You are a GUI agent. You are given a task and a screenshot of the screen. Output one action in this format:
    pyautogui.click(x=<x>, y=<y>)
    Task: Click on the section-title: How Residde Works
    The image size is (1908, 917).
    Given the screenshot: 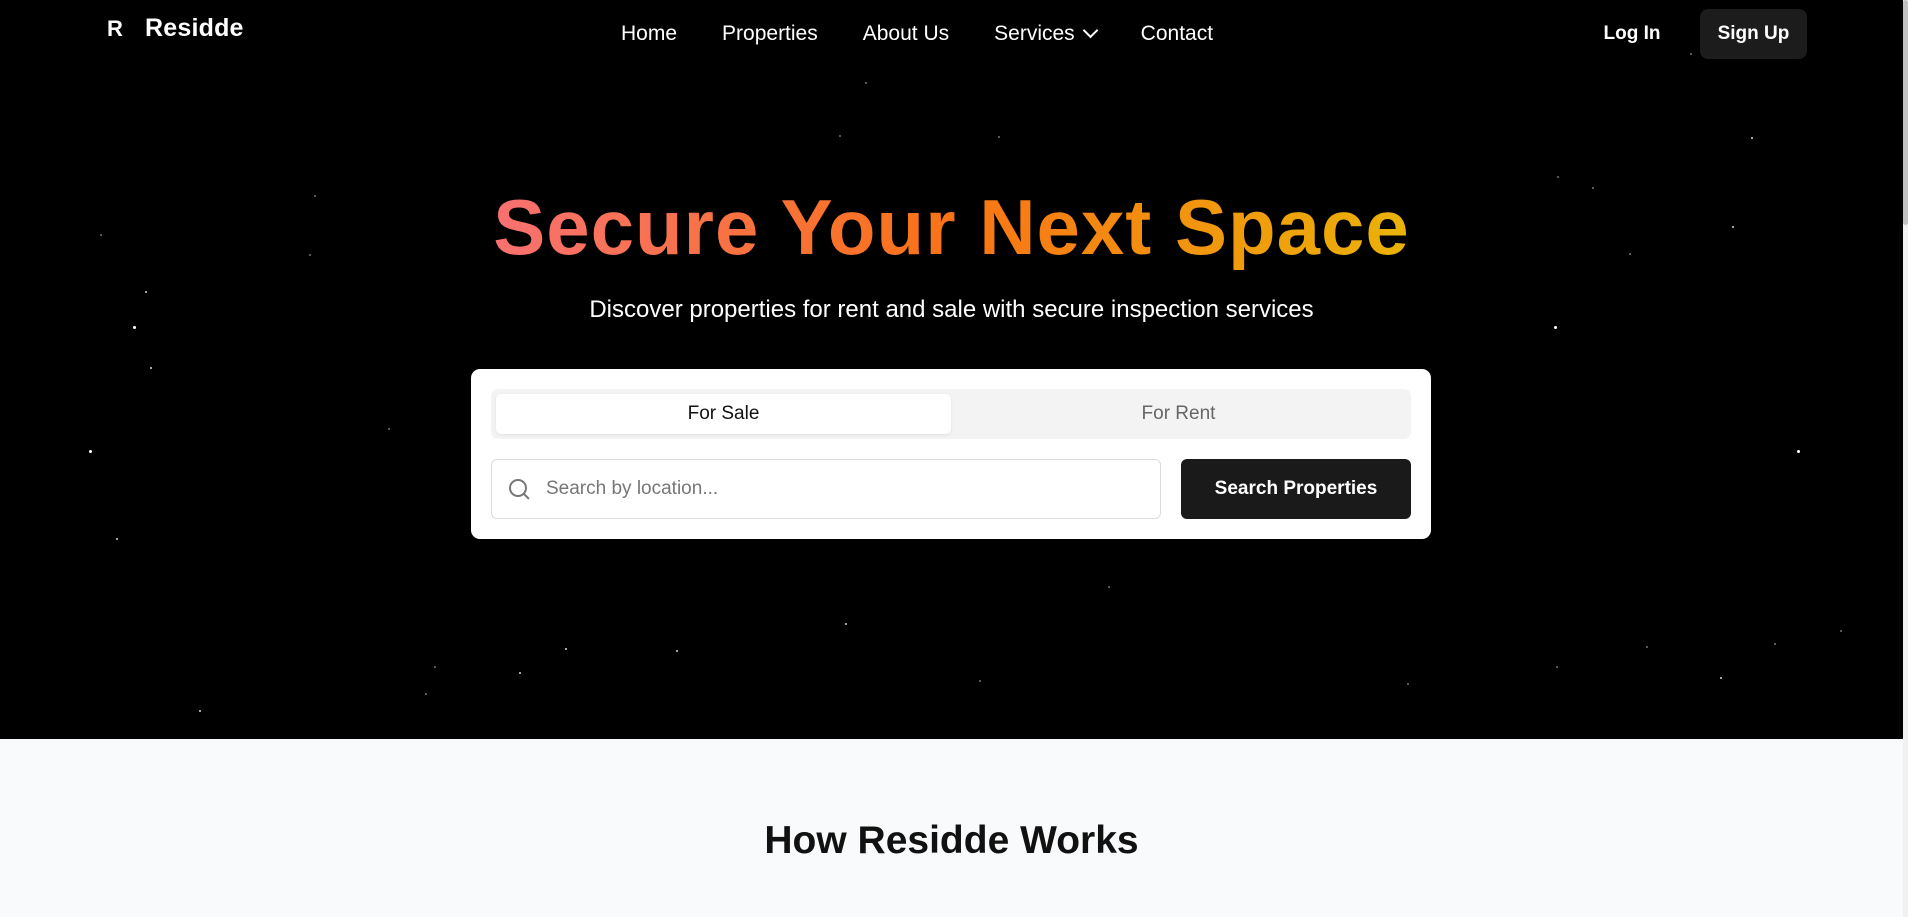 What is the action you would take?
    pyautogui.click(x=951, y=840)
    